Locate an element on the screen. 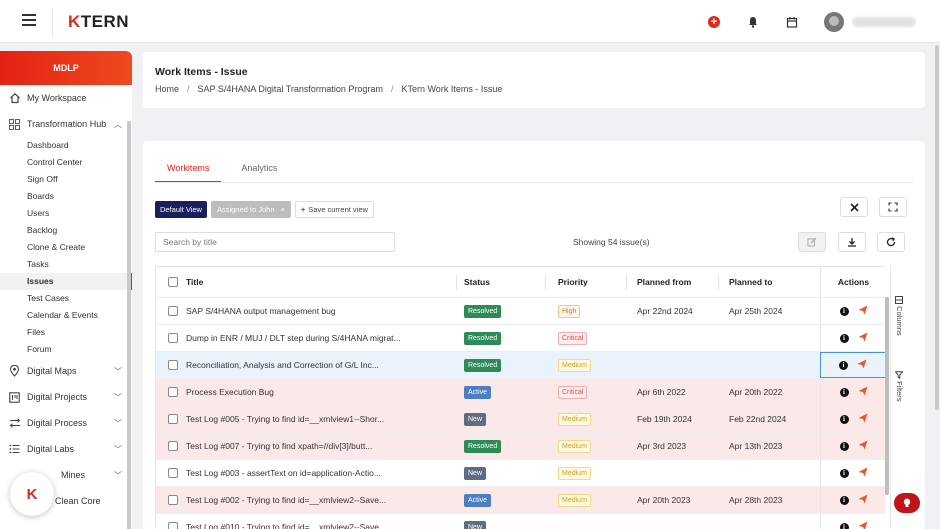 This screenshot has height=529, width=940. sidebar-item-digital-process: Digital Process ﹀ is located at coordinates (66, 423).